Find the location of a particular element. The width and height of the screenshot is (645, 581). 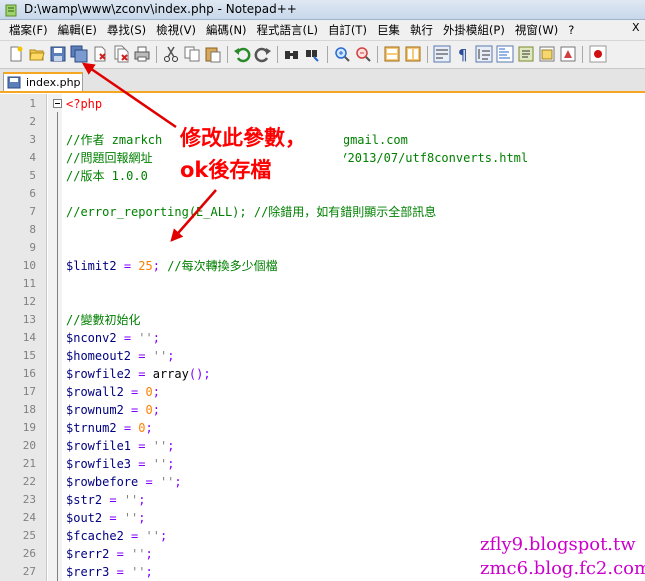

code-text: $rowfile2 = array(); is located at coordinates (138, 374).